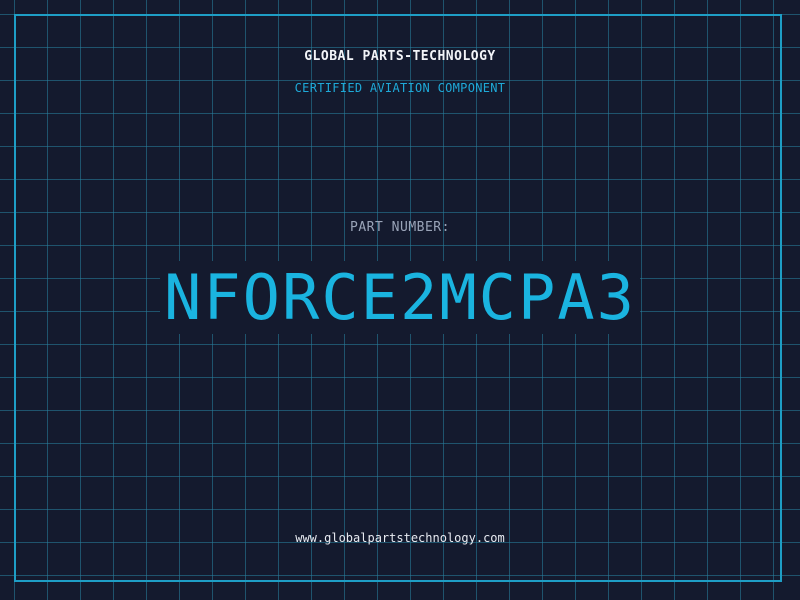 The image size is (800, 600). What do you see at coordinates (400, 88) in the screenshot?
I see `certification-tagline: CERTIFIED AVIATION COMPONENT` at bounding box center [400, 88].